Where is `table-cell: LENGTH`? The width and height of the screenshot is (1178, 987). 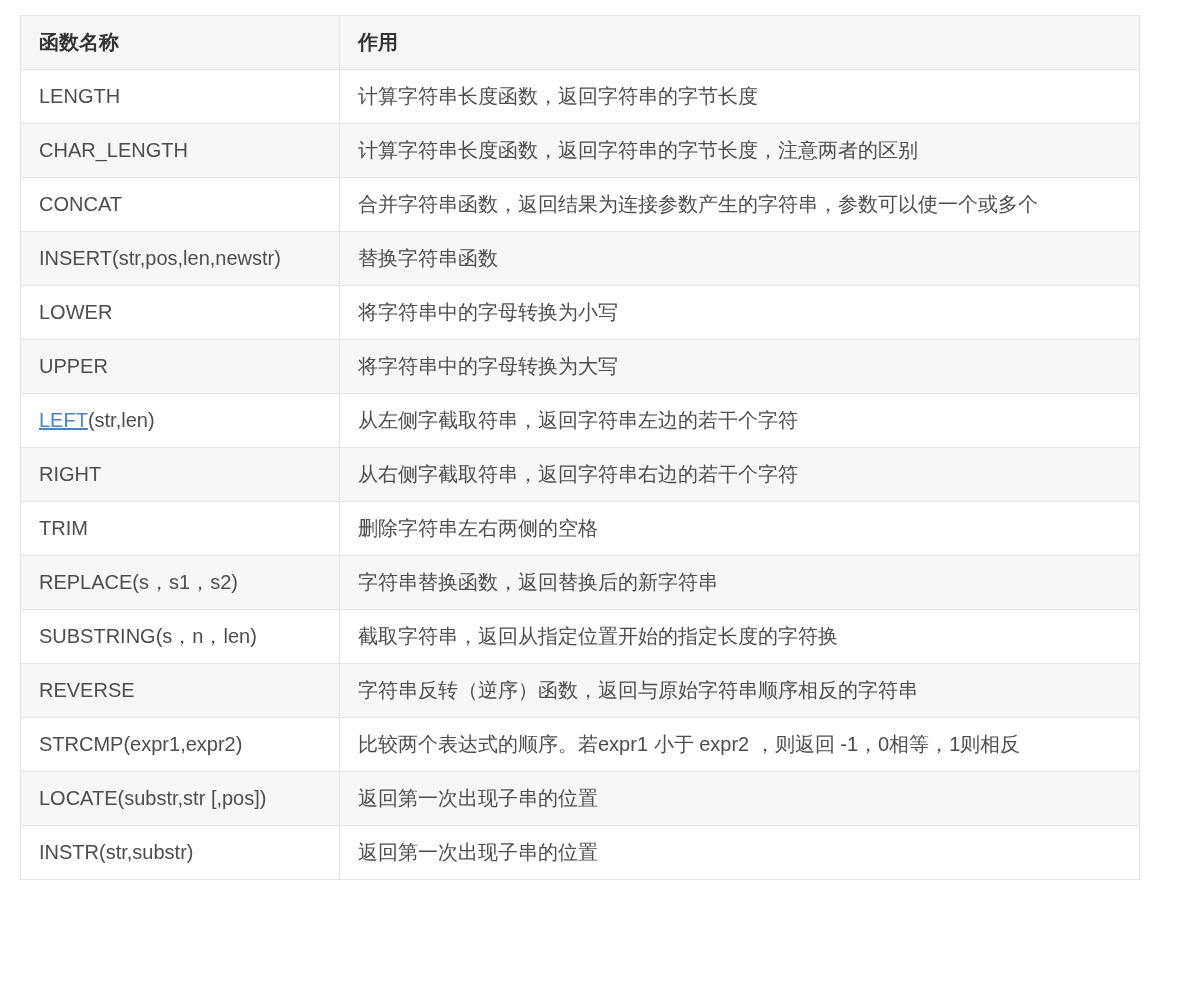
table-cell: LENGTH is located at coordinates (180, 96).